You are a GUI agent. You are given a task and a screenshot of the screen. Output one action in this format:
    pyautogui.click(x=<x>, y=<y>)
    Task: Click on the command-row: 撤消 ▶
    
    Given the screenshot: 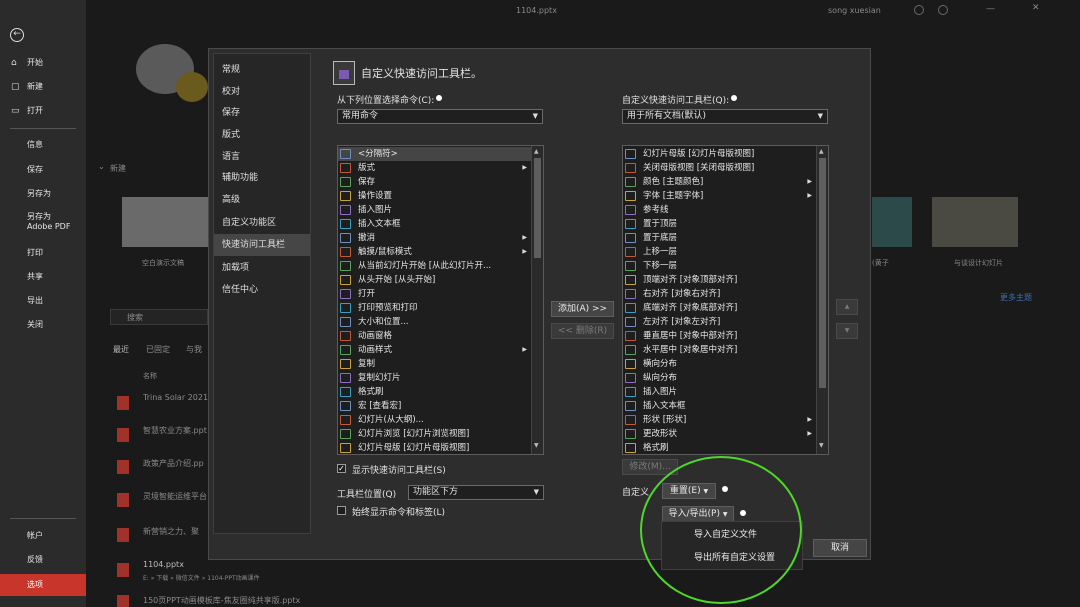 What is the action you would take?
    pyautogui.click(x=434, y=238)
    